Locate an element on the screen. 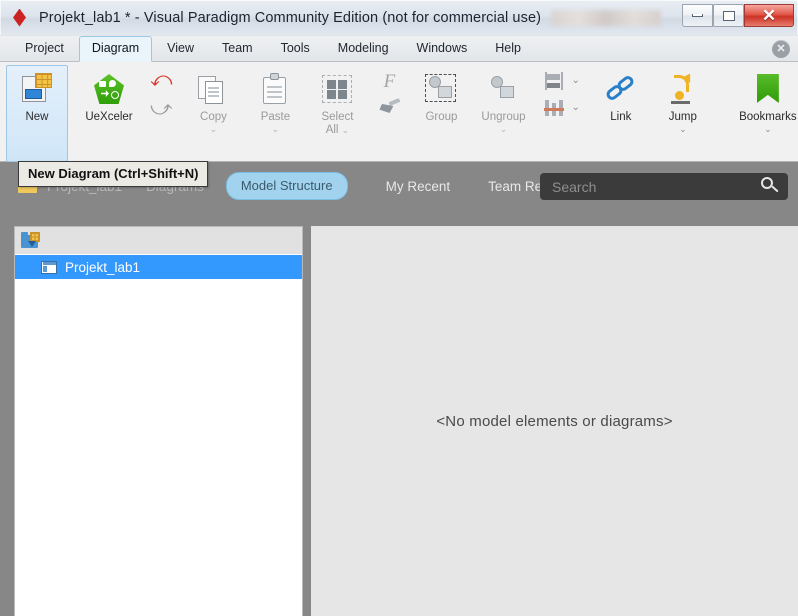 The image size is (798, 616). jump-chevron-down-icon: ⌄ is located at coordinates (683, 129).